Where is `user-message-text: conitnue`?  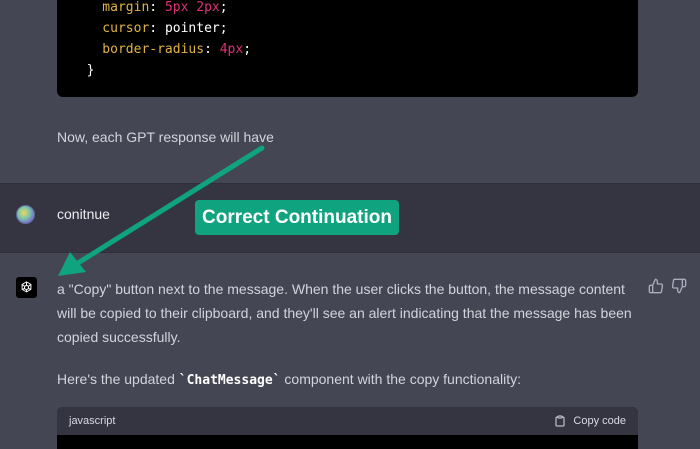
user-message-text: conitnue is located at coordinates (83, 214).